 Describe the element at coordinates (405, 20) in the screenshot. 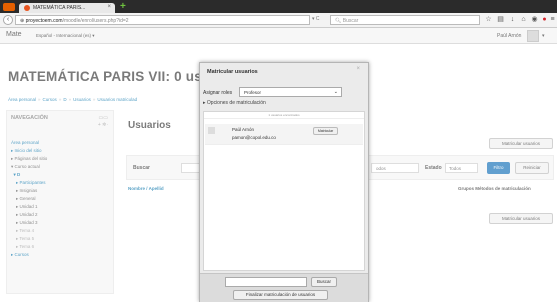

I see `browser-search-input: 🔍︎ Buscar` at that location.